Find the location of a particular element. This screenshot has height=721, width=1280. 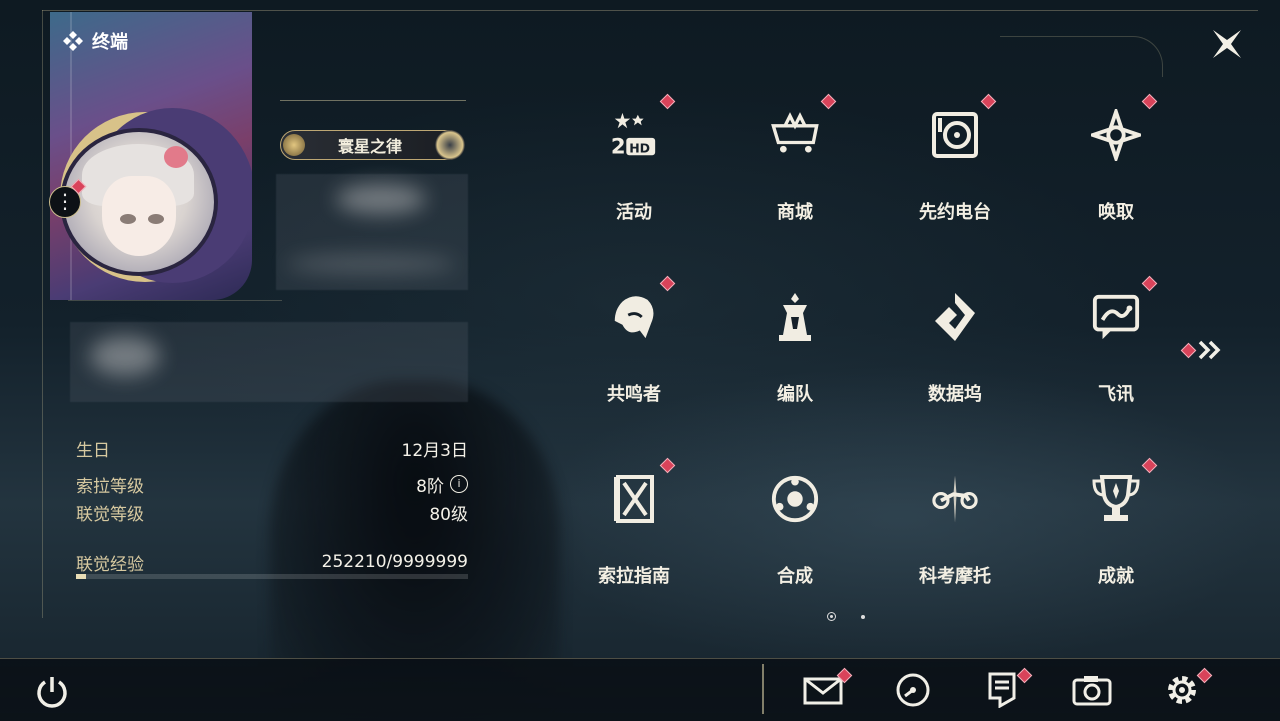

menu-item-motorcycle: 科考摩托 is located at coordinates (955, 537).